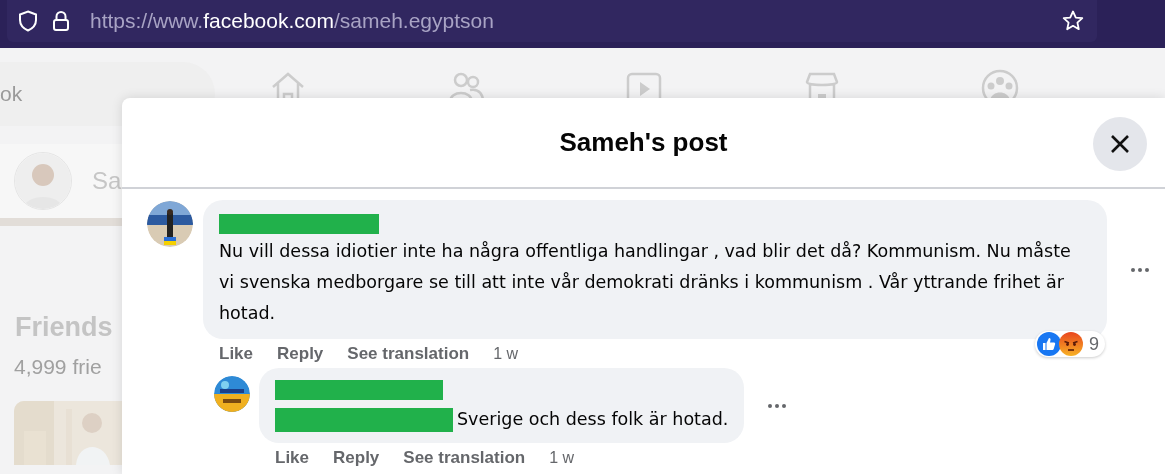 The width and height of the screenshot is (1165, 474). I want to click on close-button, so click(1120, 144).